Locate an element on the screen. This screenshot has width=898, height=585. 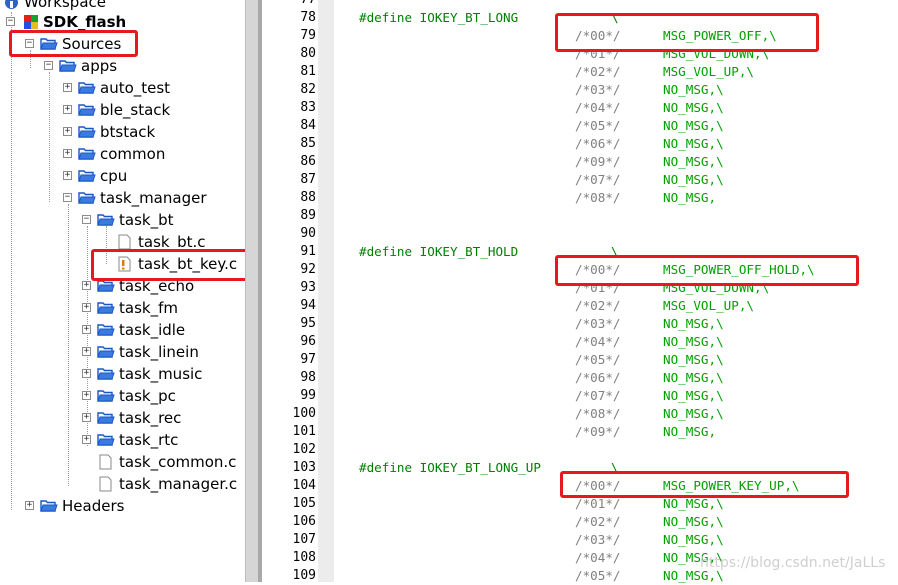
tree-row-folder: + task_rtc is located at coordinates (122, 440).